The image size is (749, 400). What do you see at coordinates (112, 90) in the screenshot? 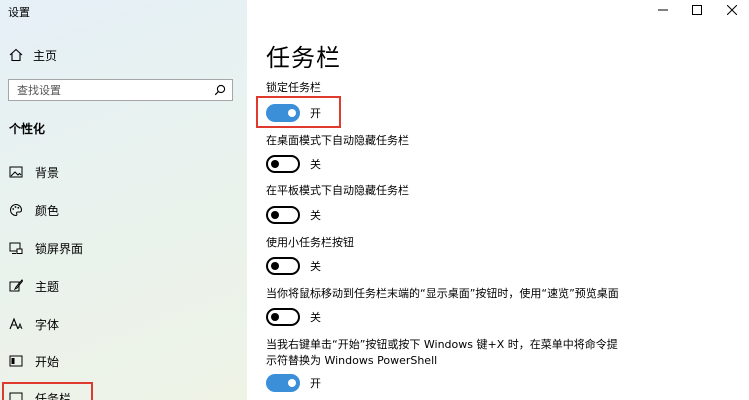
I see `search-input` at bounding box center [112, 90].